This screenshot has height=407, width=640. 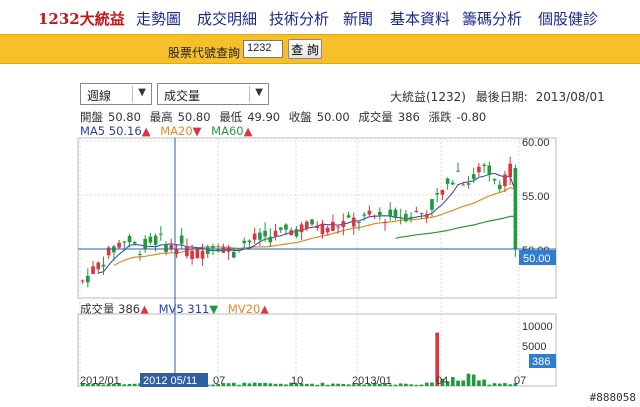 What do you see at coordinates (100, 381) in the screenshot?
I see `x-tick-2012-01: 2012/01` at bounding box center [100, 381].